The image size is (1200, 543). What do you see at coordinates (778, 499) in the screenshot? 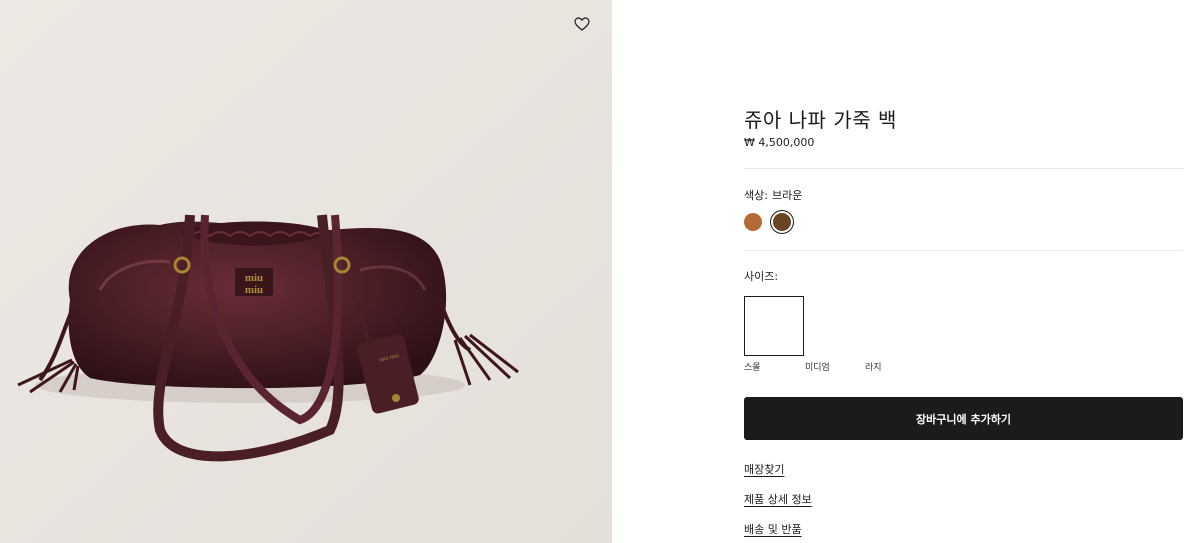
I see `product-details-link: 제품 상세 정보` at bounding box center [778, 499].